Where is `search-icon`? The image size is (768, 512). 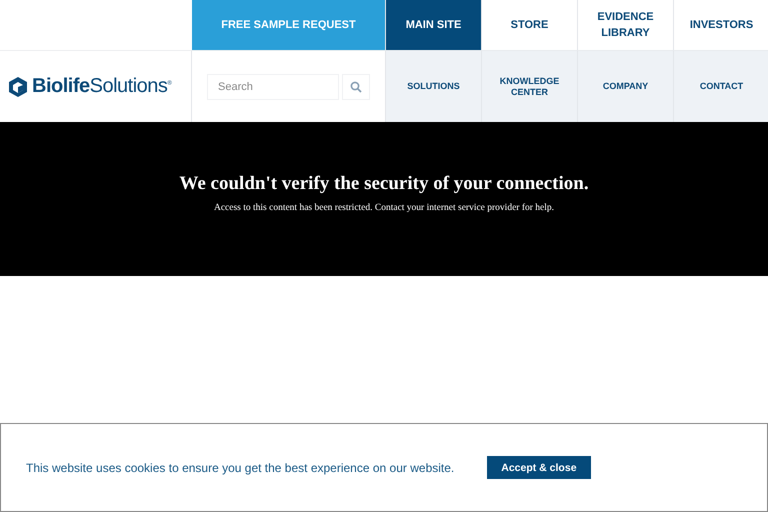 search-icon is located at coordinates (356, 86).